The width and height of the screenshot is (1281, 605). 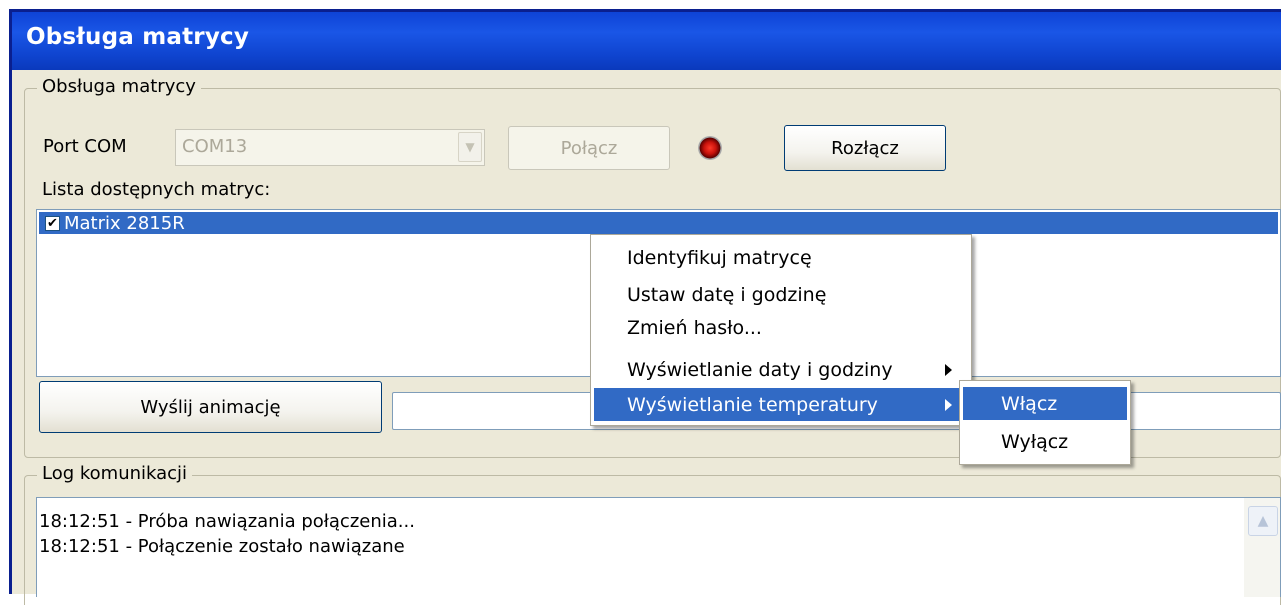 I want to click on list-item-matrix-2815r: ✔ Matrix 2815R, so click(x=658, y=223).